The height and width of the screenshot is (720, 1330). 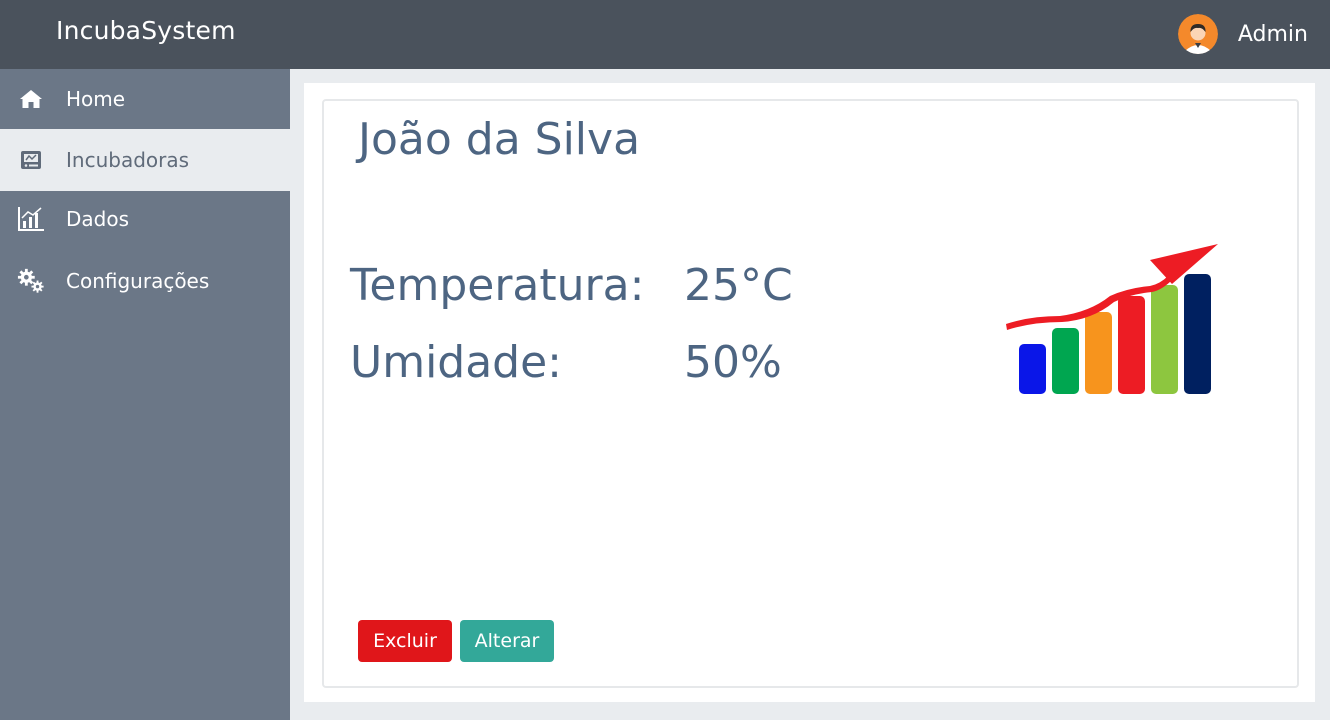 What do you see at coordinates (31, 281) in the screenshot?
I see `gears-icon` at bounding box center [31, 281].